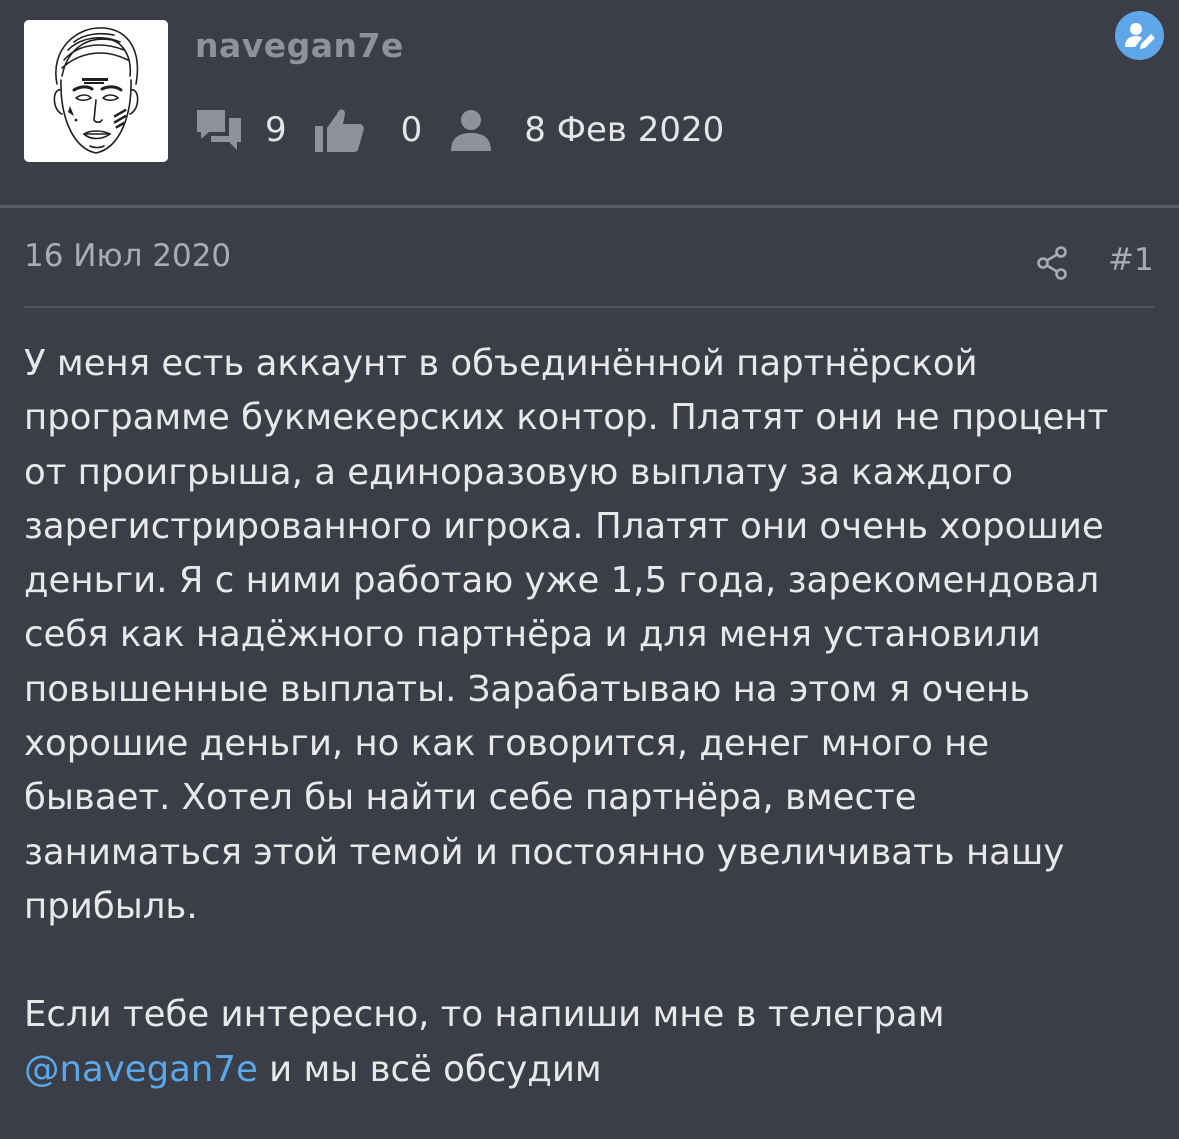 This screenshot has height=1139, width=1179. What do you see at coordinates (471, 130) in the screenshot?
I see `user-icon` at bounding box center [471, 130].